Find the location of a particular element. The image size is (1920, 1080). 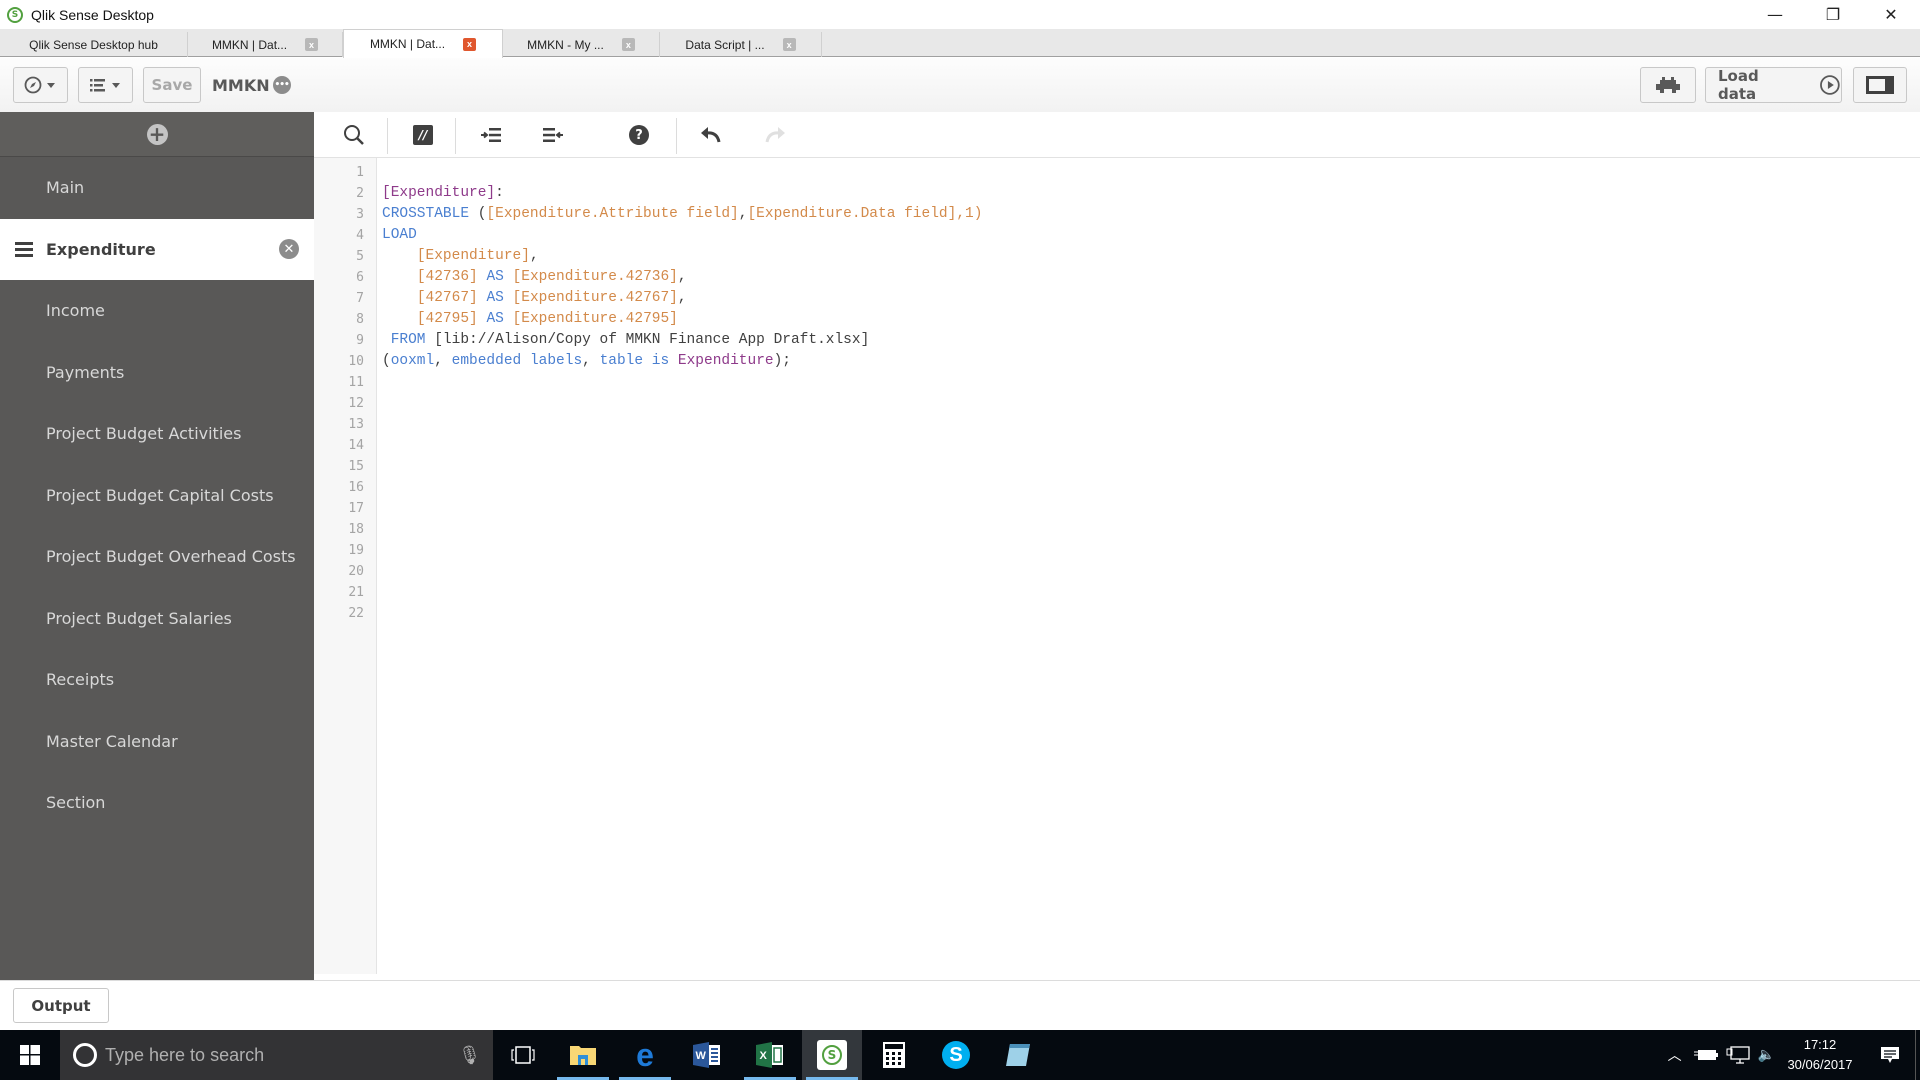

sidebar-item-main: Main is located at coordinates (157, 188).